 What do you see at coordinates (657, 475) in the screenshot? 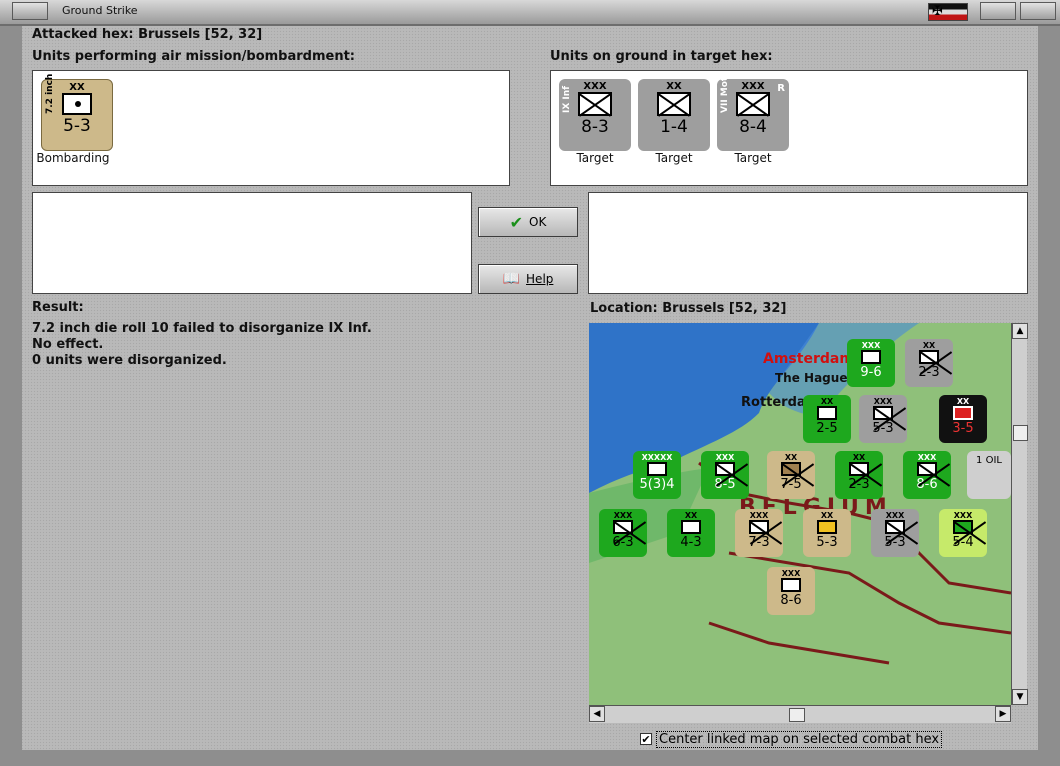
I see `map-counter: XXXXX 5(3)4` at bounding box center [657, 475].